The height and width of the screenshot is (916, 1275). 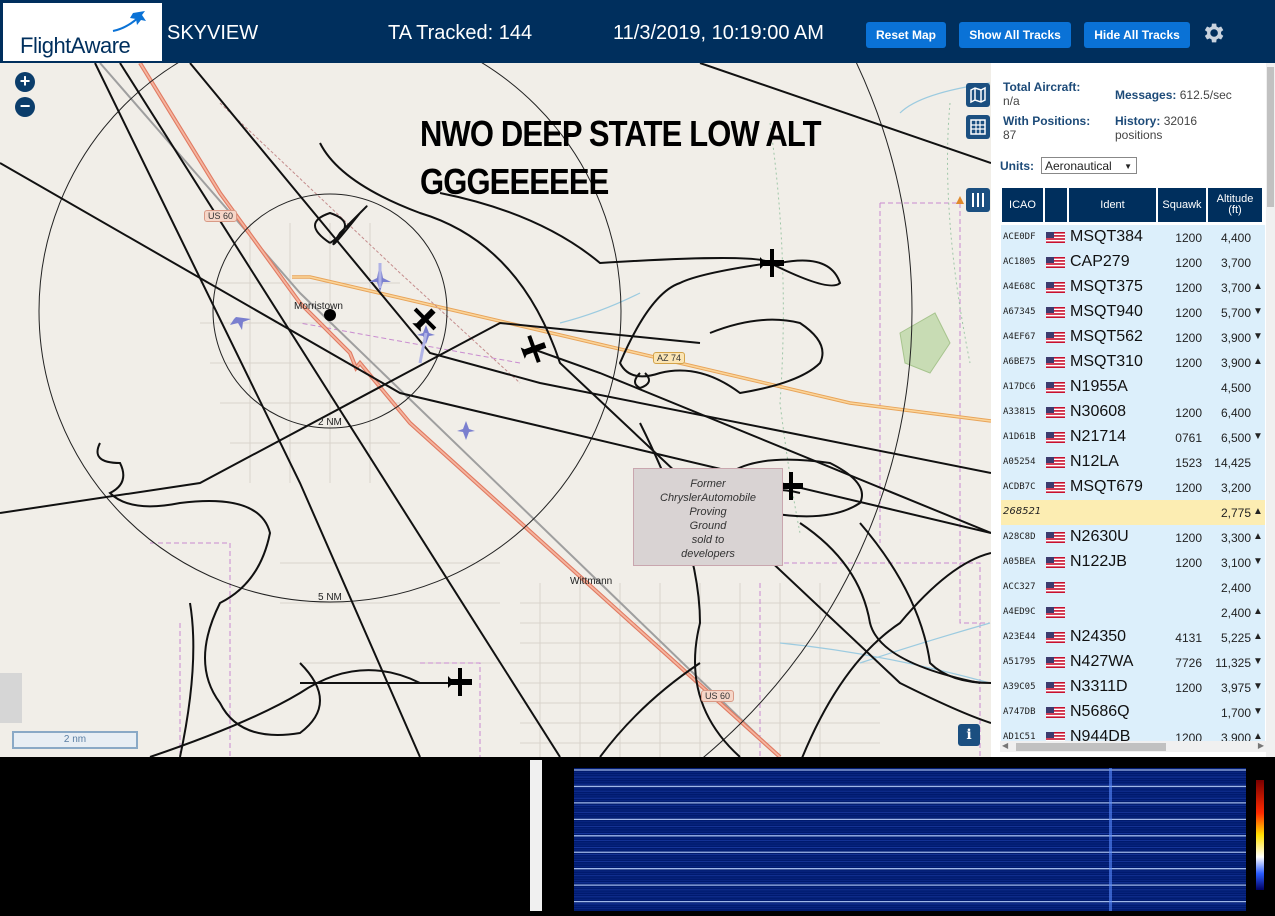 I want to click on gear-icon, so click(x=1213, y=33).